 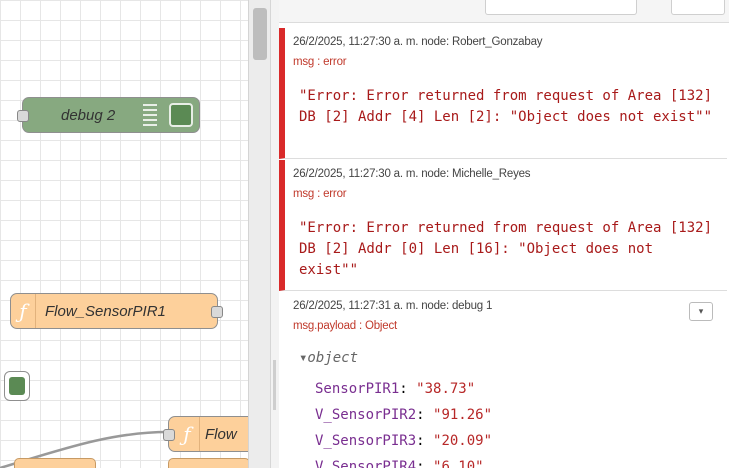 I want to click on function-node-2: ƒ Flow, so click(x=205, y=434).